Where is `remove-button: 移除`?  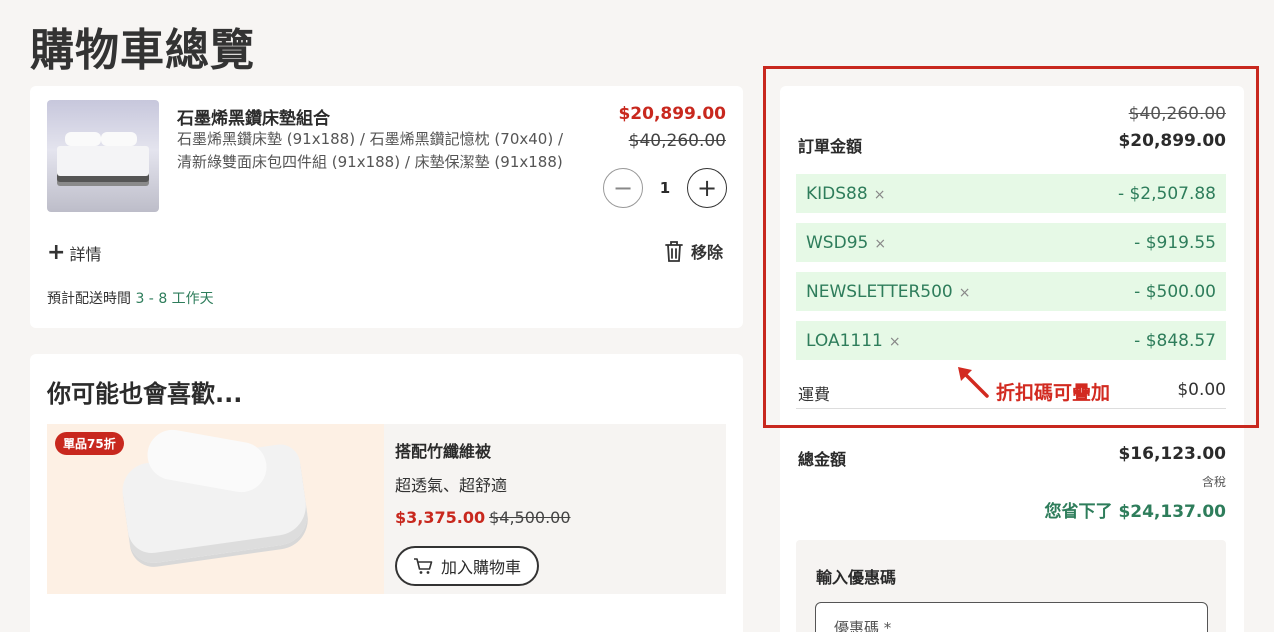
remove-button: 移除 is located at coordinates (693, 251).